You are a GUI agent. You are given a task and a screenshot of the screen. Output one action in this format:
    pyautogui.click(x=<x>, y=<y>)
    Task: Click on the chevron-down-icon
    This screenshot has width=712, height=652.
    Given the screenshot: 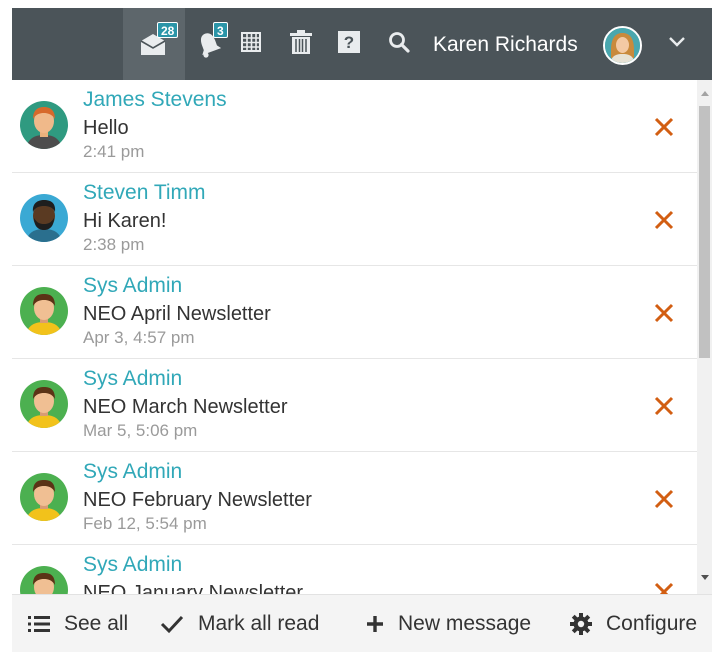 What is the action you would take?
    pyautogui.click(x=677, y=44)
    